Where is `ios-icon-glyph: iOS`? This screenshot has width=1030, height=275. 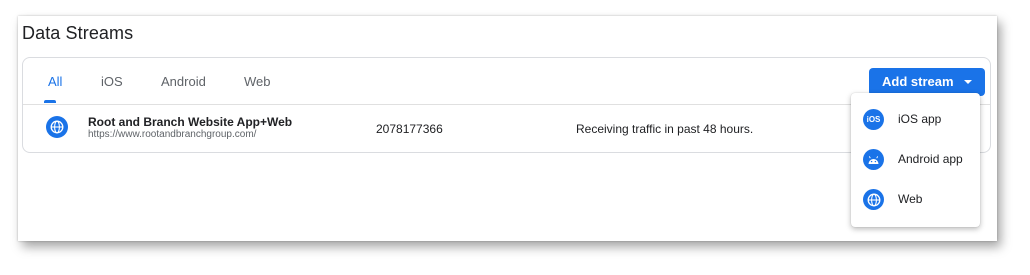 ios-icon-glyph: iOS is located at coordinates (873, 119).